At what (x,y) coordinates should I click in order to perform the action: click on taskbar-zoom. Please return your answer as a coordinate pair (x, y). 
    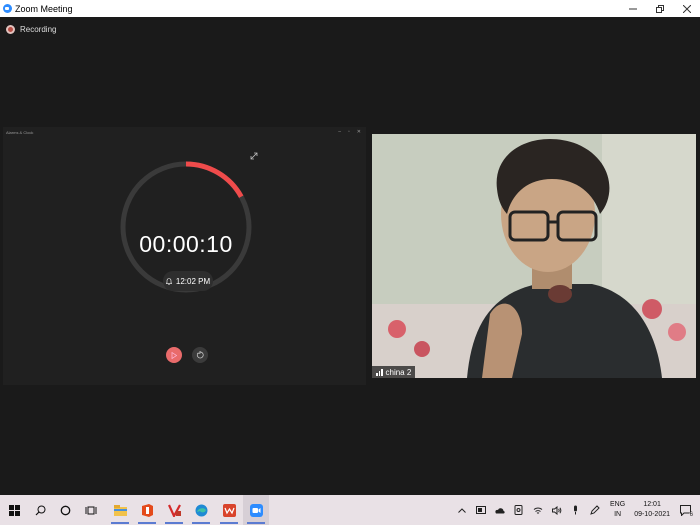
    Looking at the image, I should click on (256, 510).